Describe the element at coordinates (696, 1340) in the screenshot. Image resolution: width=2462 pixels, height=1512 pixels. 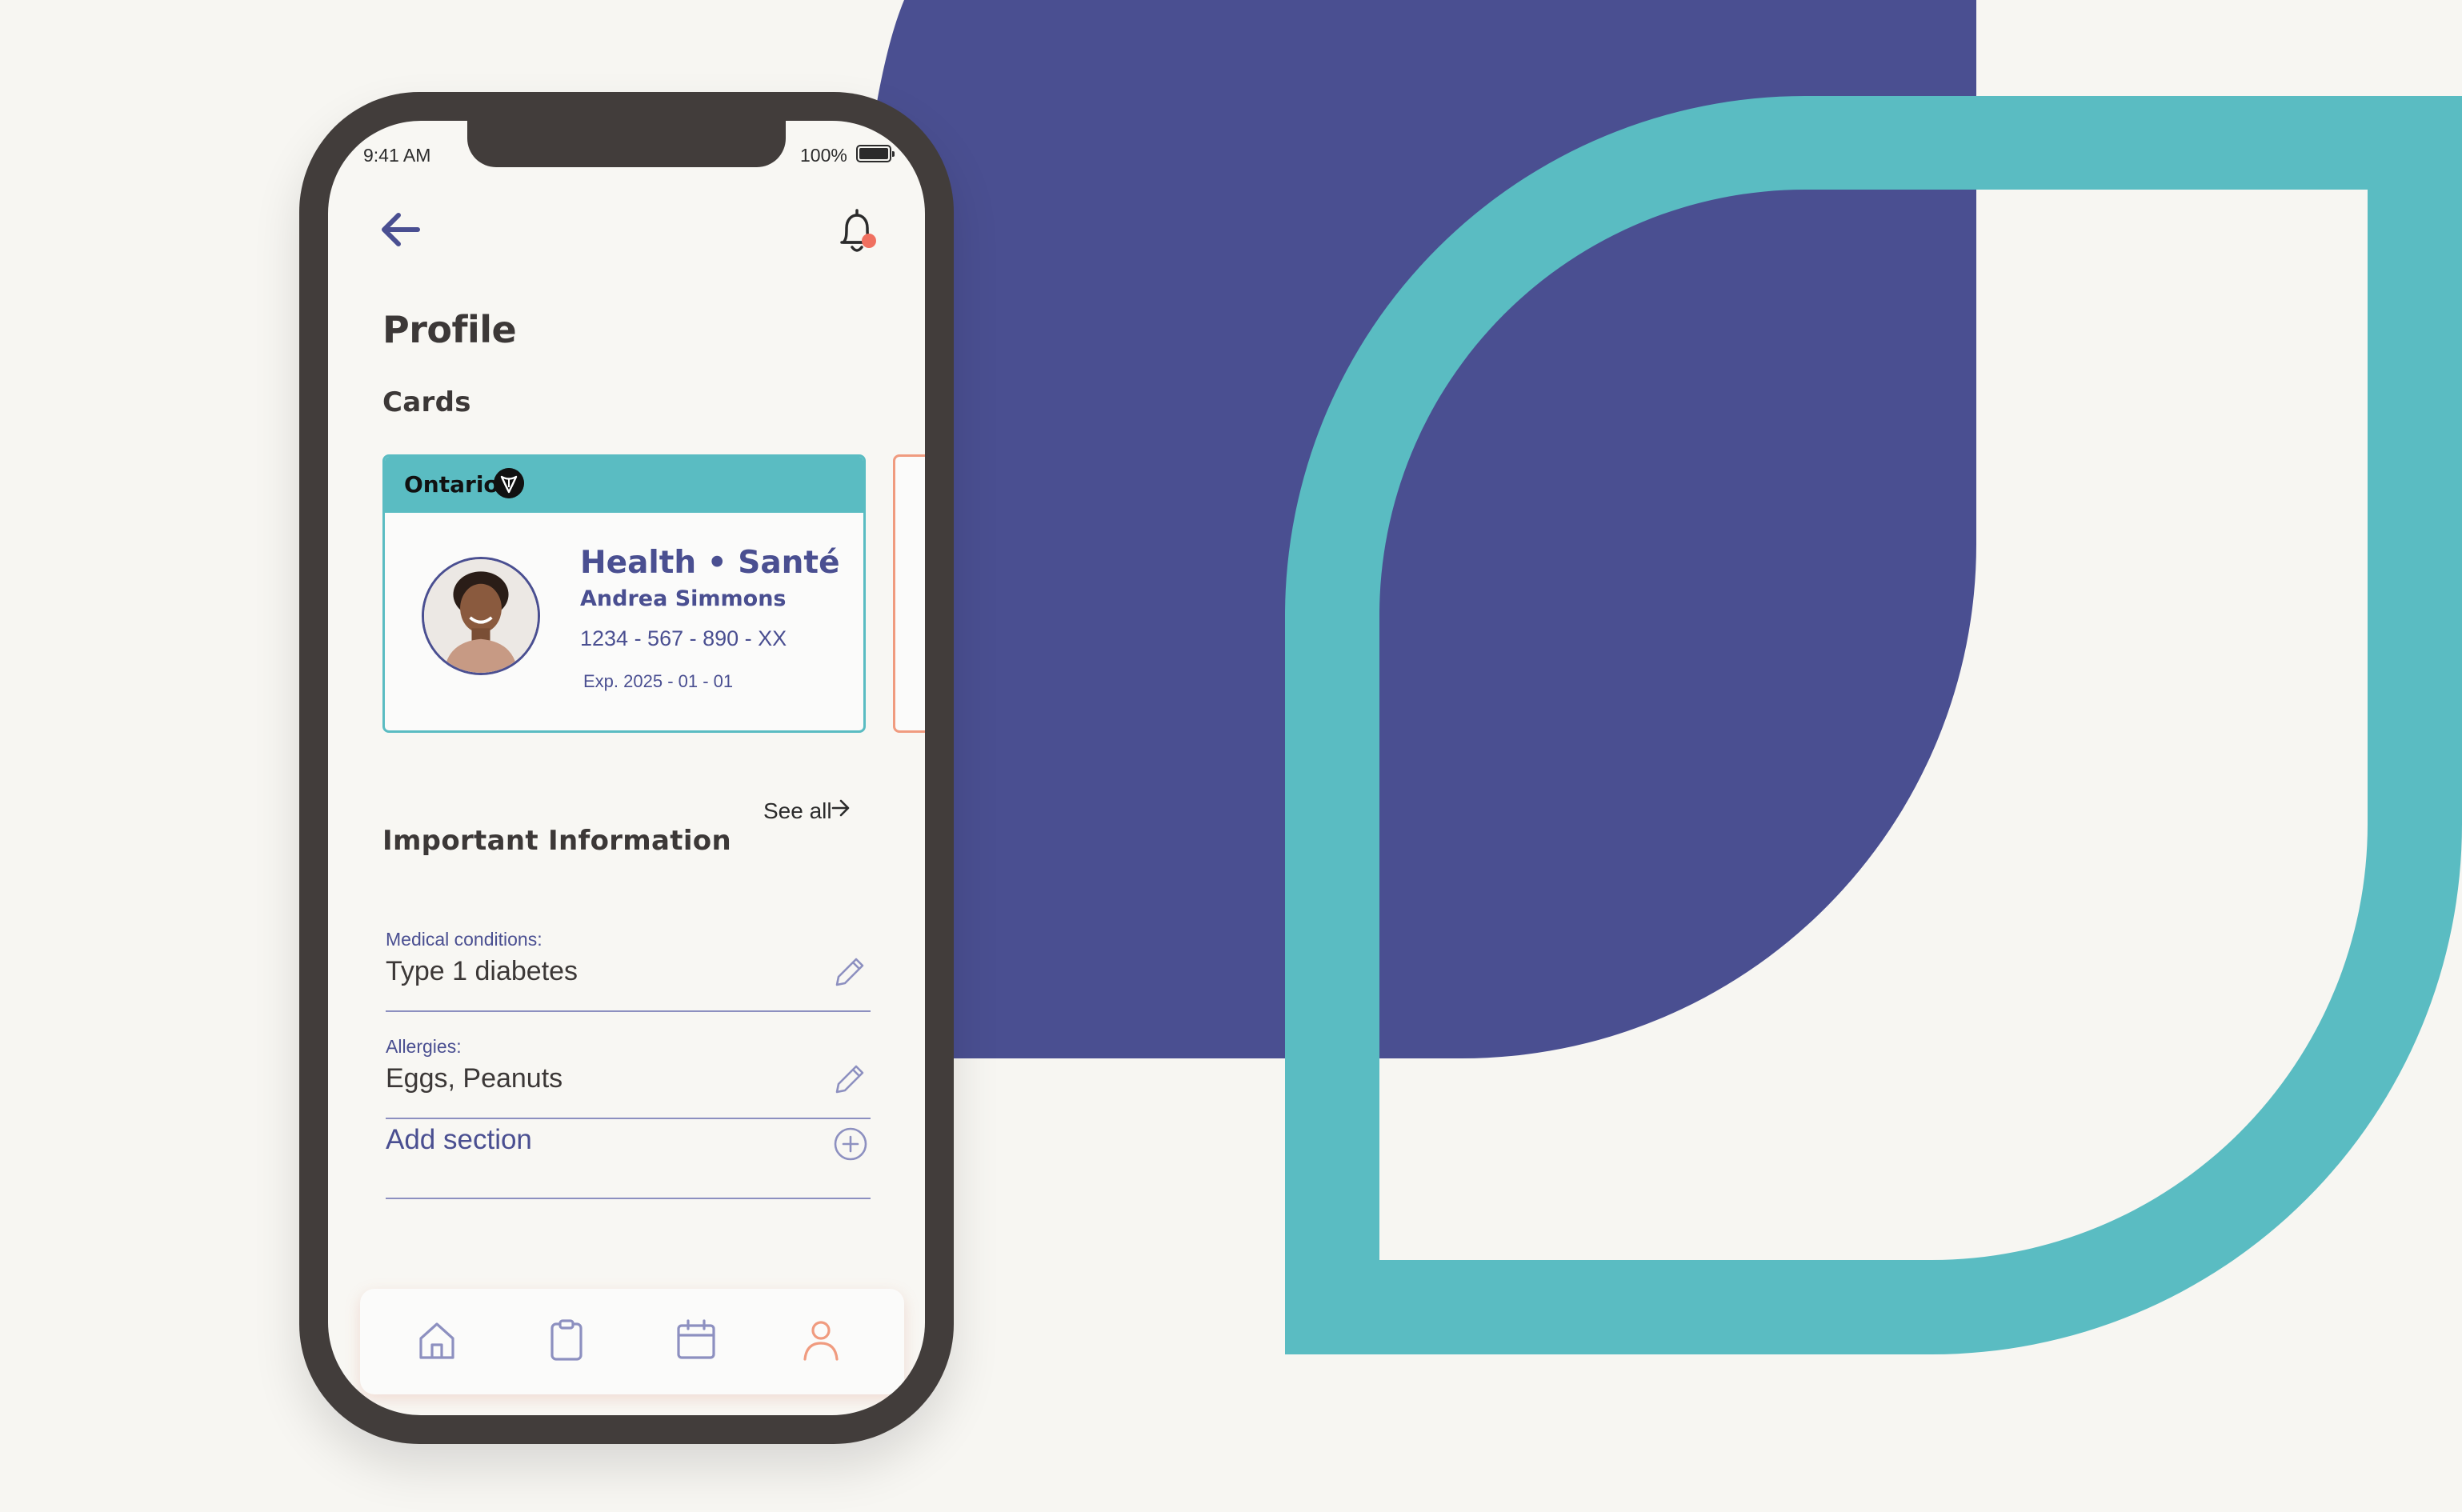
I see `calendar-icon` at that location.